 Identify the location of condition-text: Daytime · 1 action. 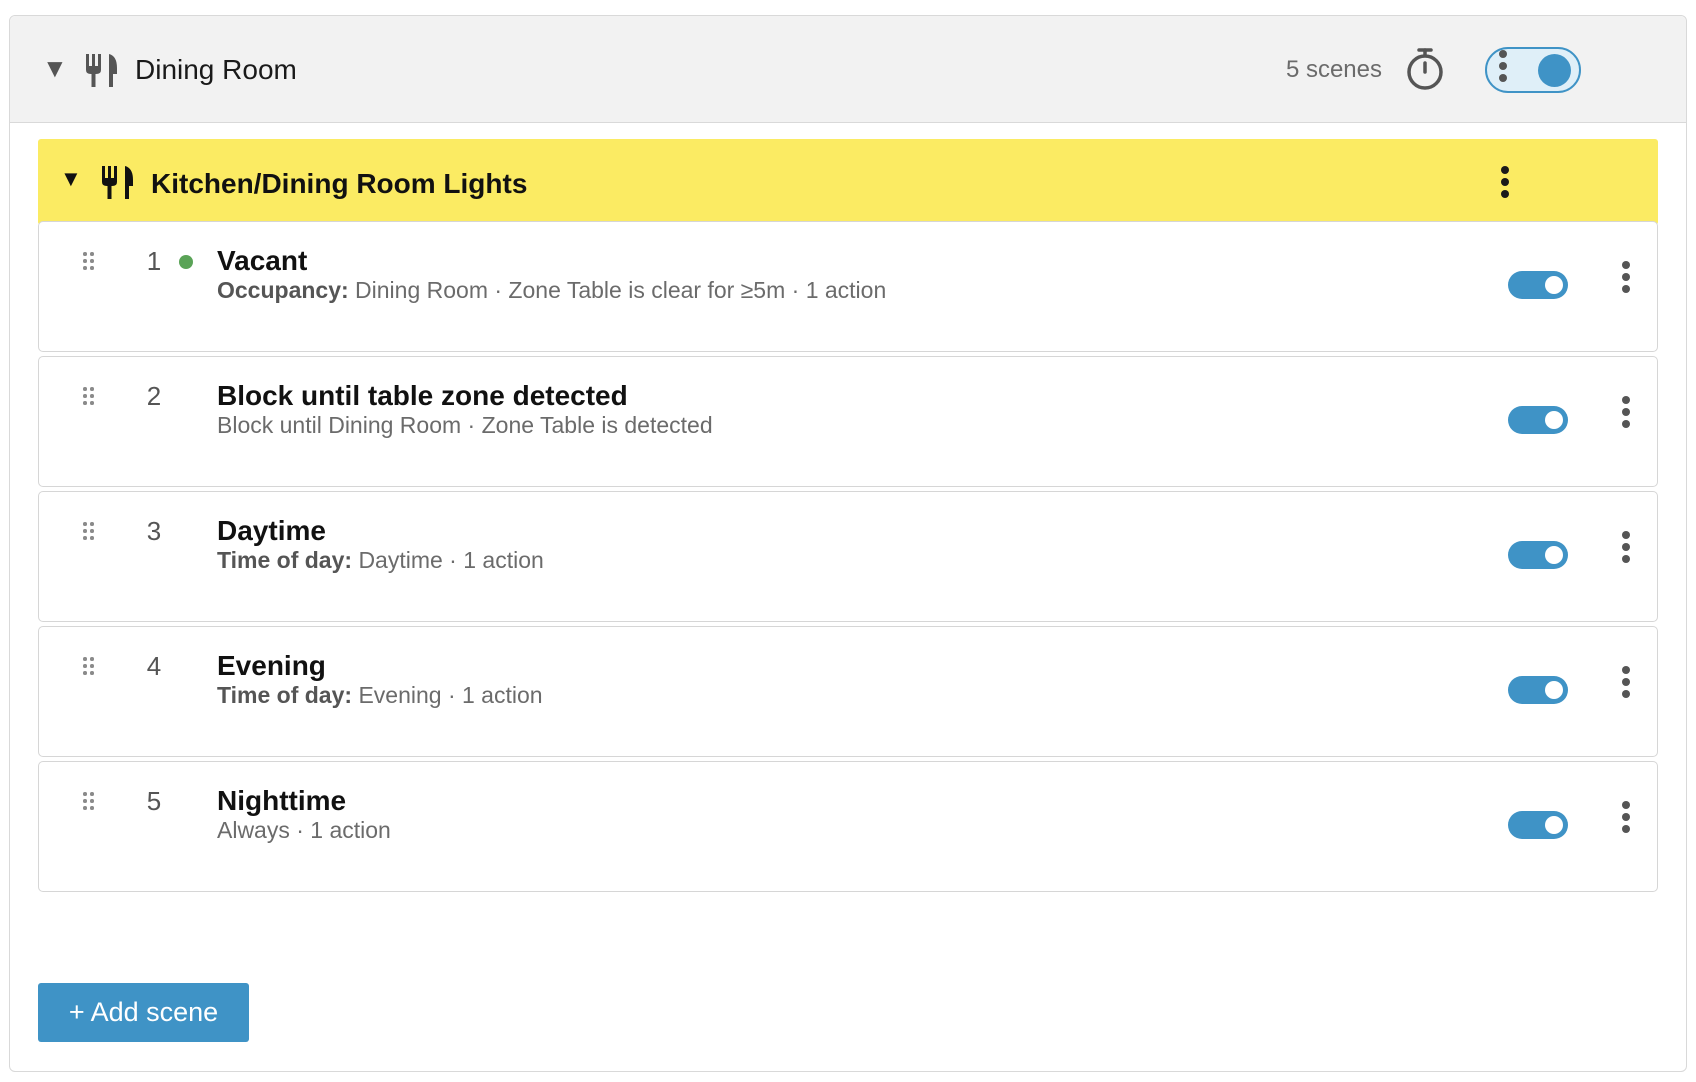
(451, 560).